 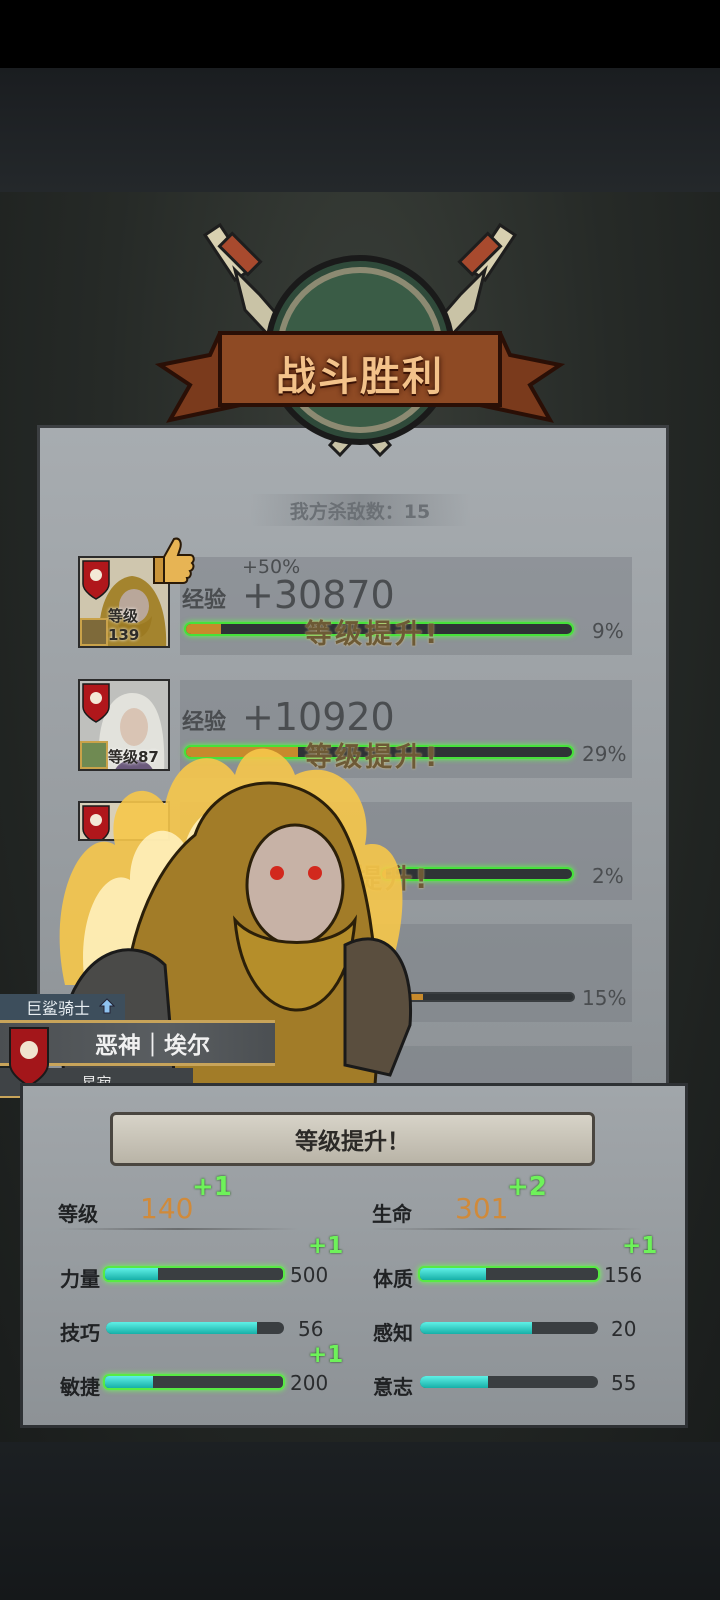 I want to click on level-value: 140, so click(x=167, y=1208).